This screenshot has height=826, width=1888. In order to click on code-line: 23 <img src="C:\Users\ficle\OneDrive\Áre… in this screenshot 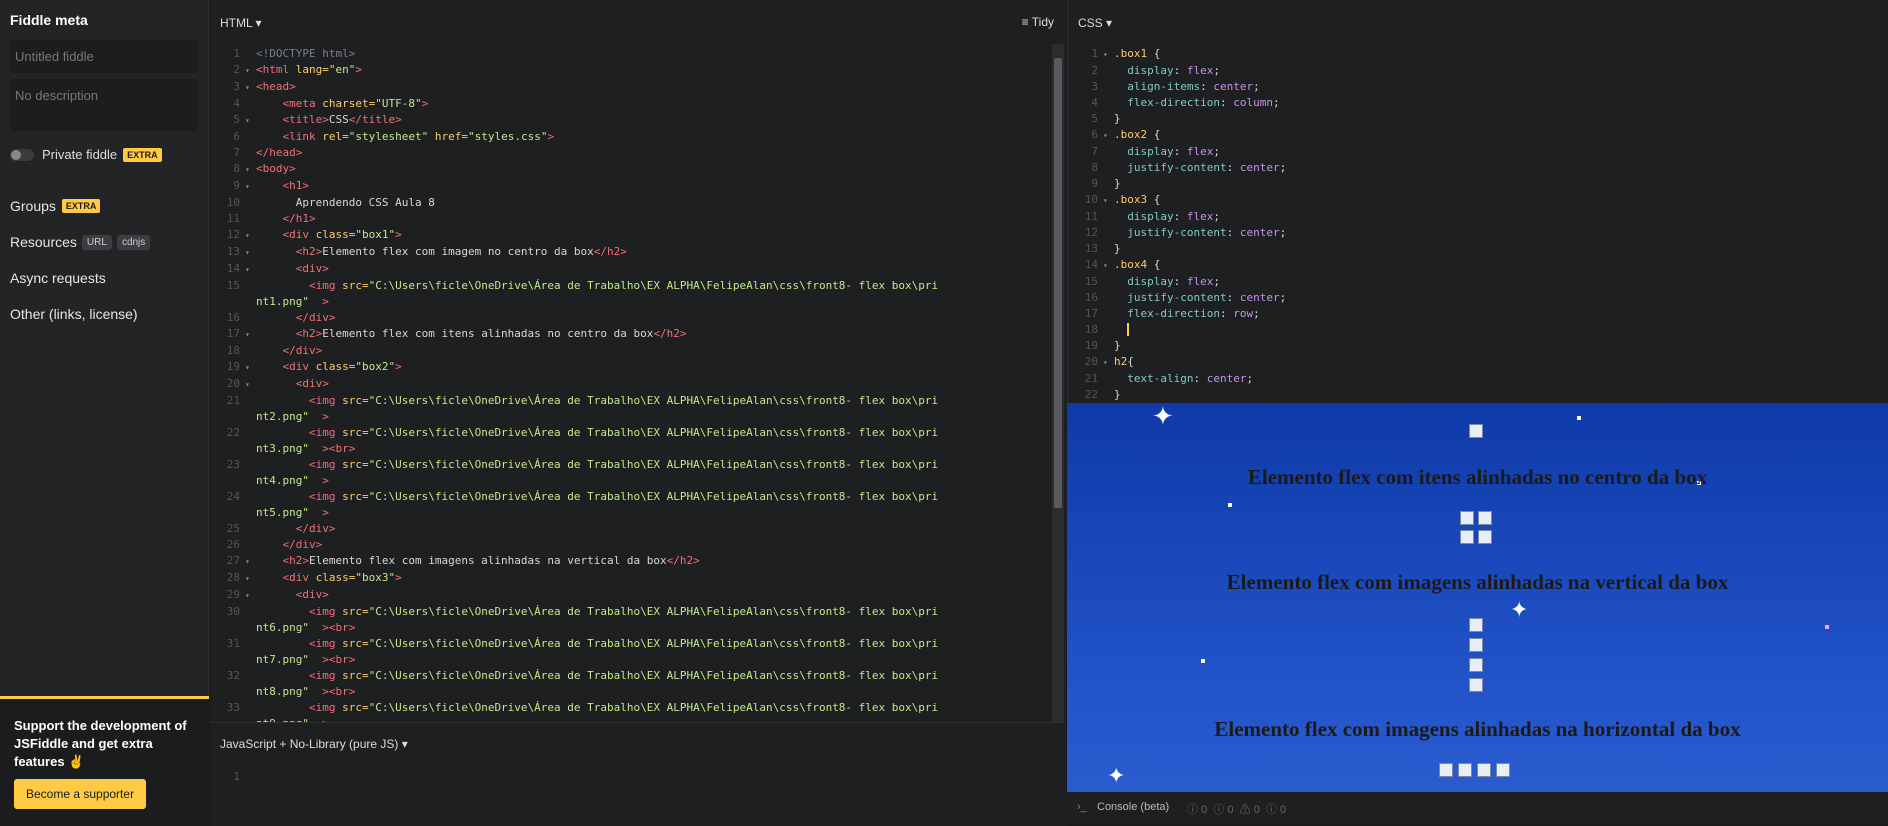, I will do `click(627, 465)`.